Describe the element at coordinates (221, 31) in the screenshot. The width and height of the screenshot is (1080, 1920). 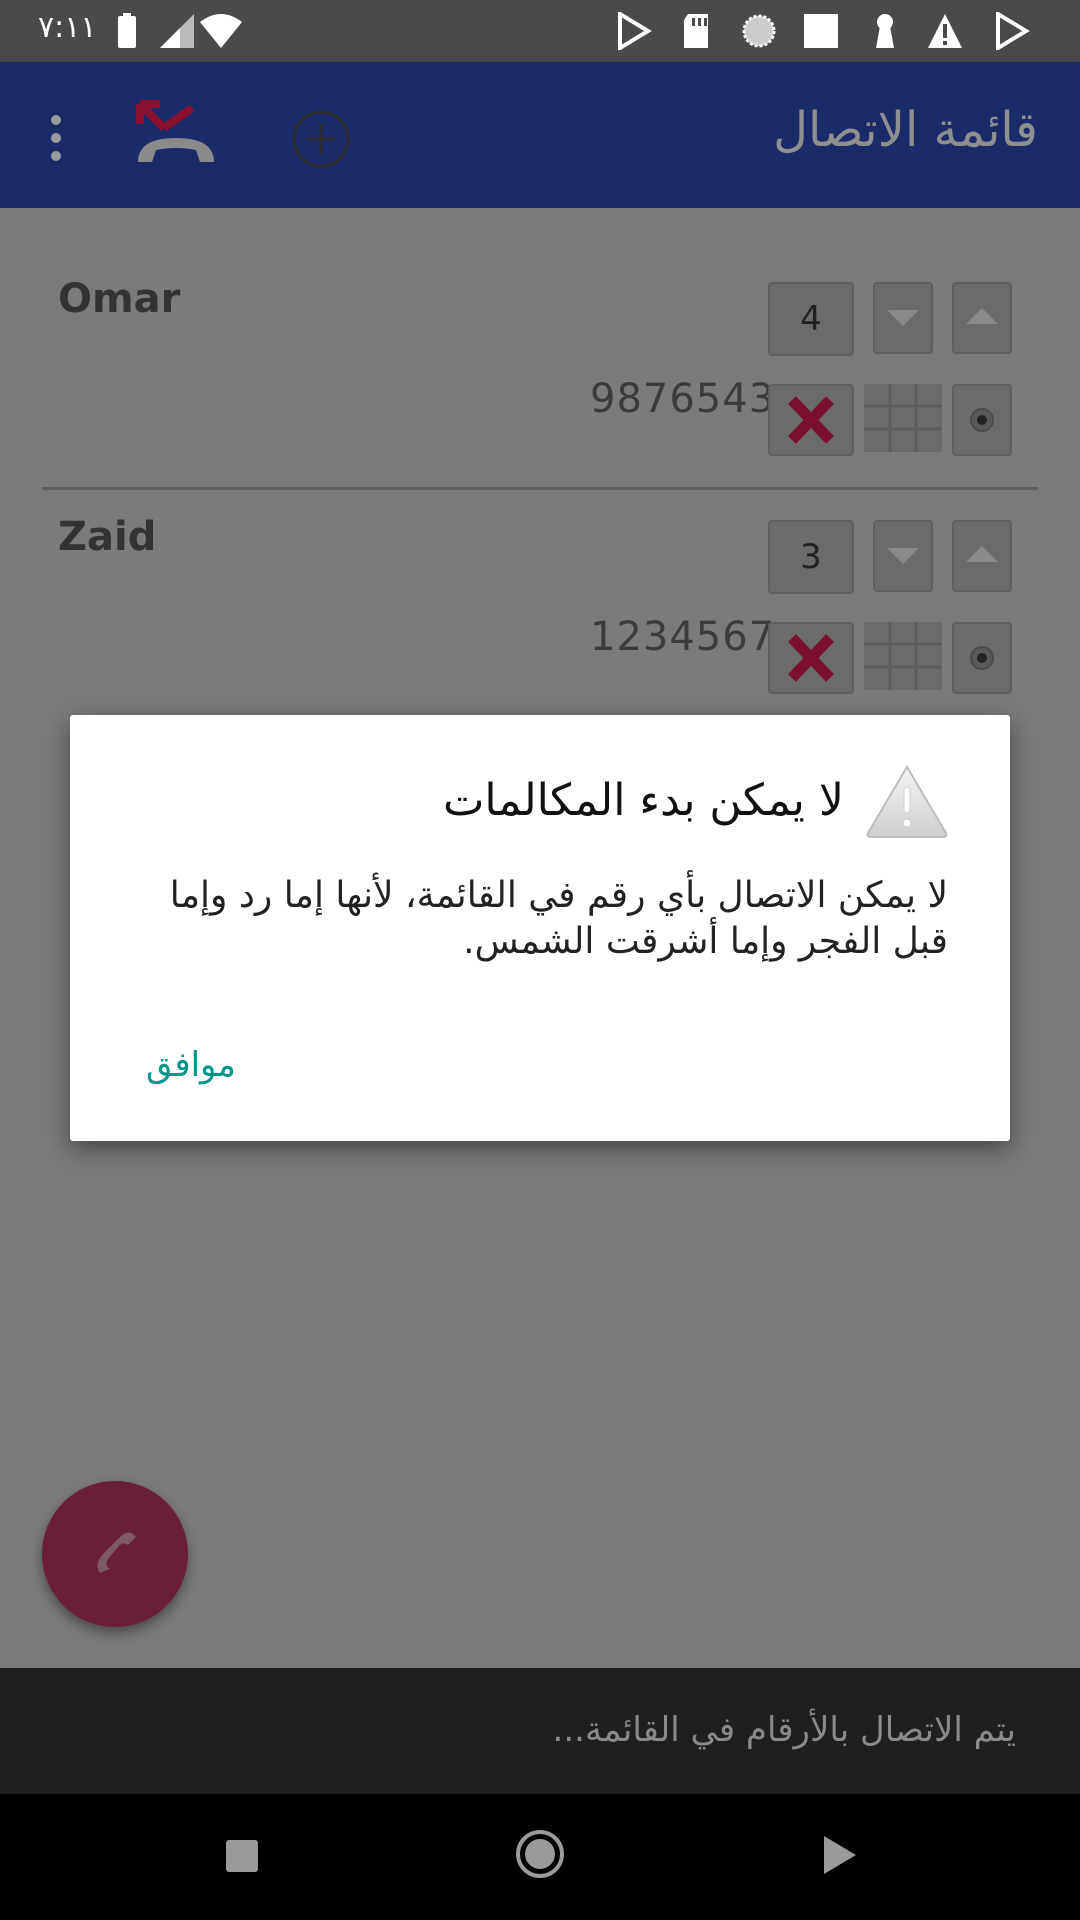
I see `wifi-icon` at that location.